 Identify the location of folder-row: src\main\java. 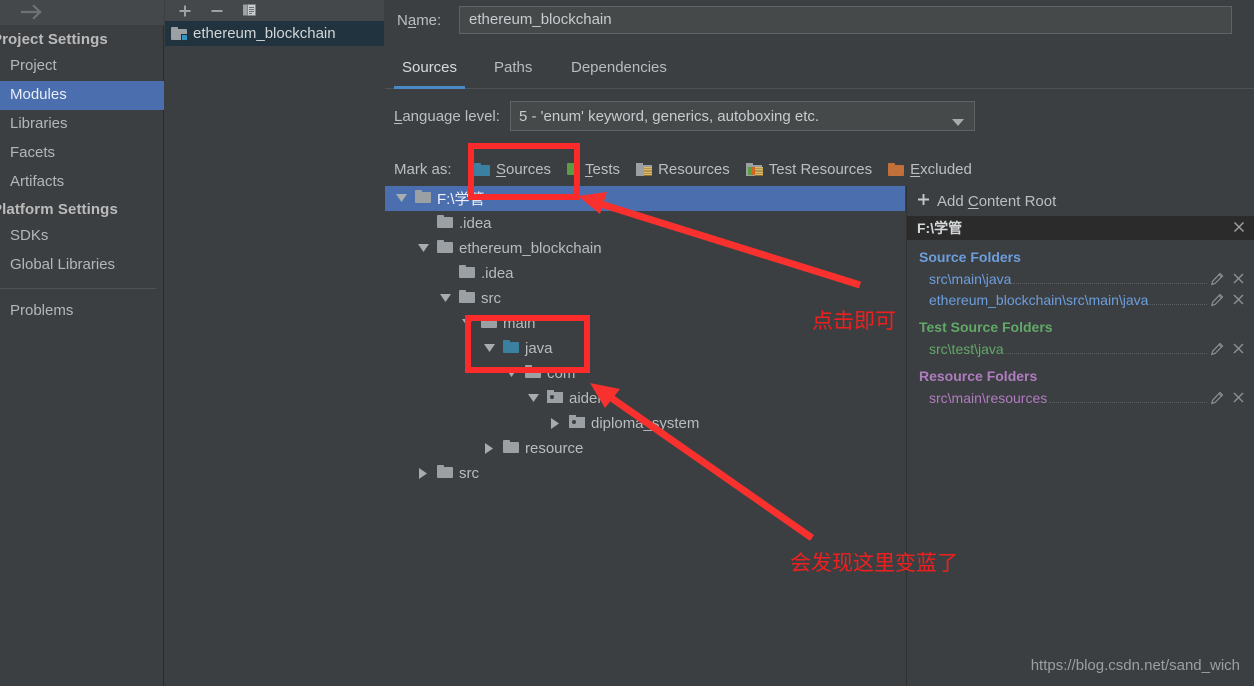
(1080, 278).